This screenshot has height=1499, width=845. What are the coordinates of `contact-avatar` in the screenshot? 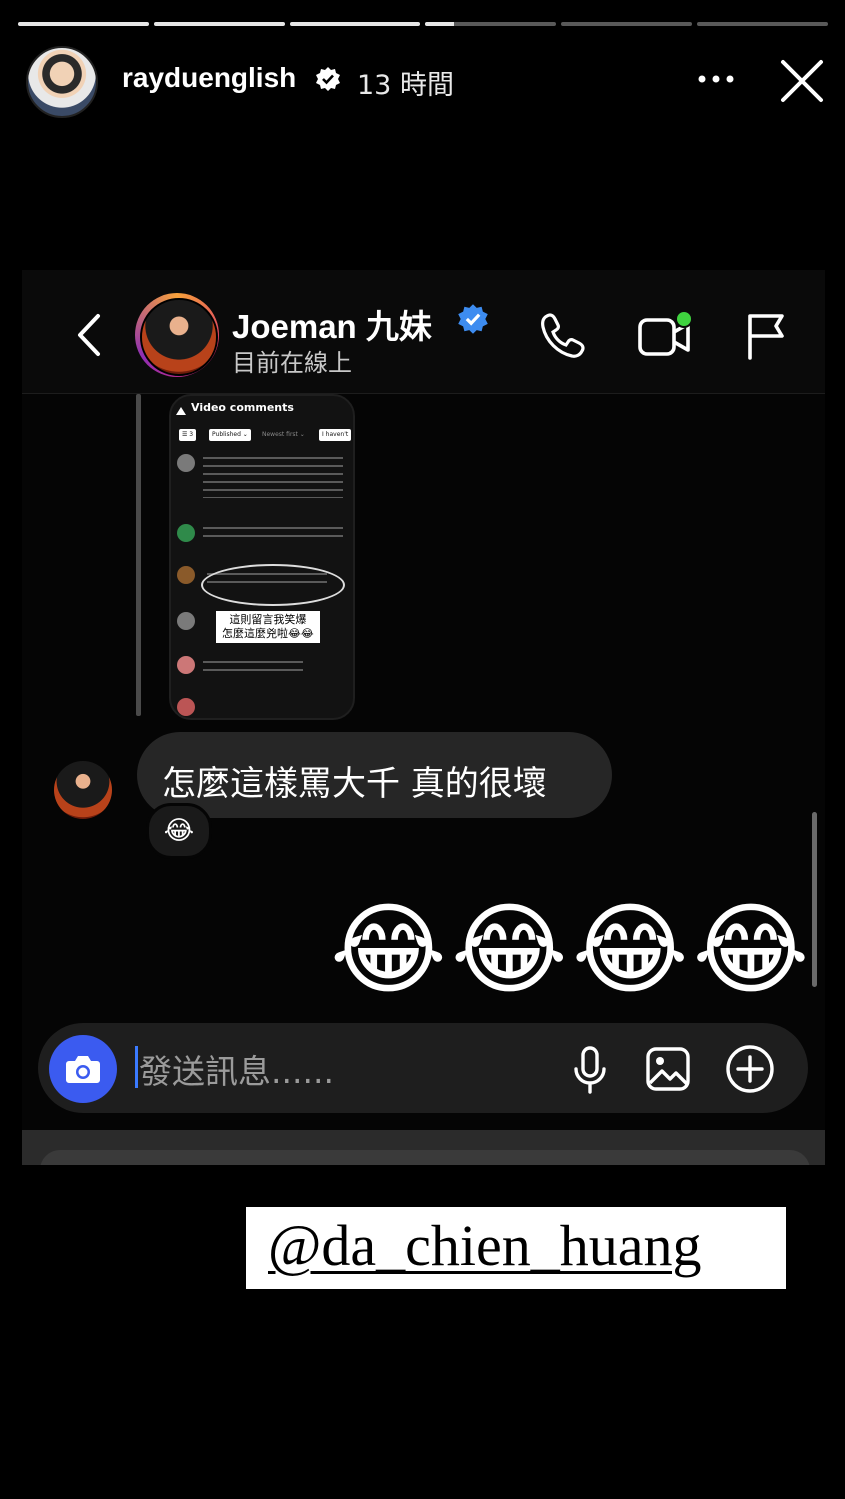 It's located at (179, 337).